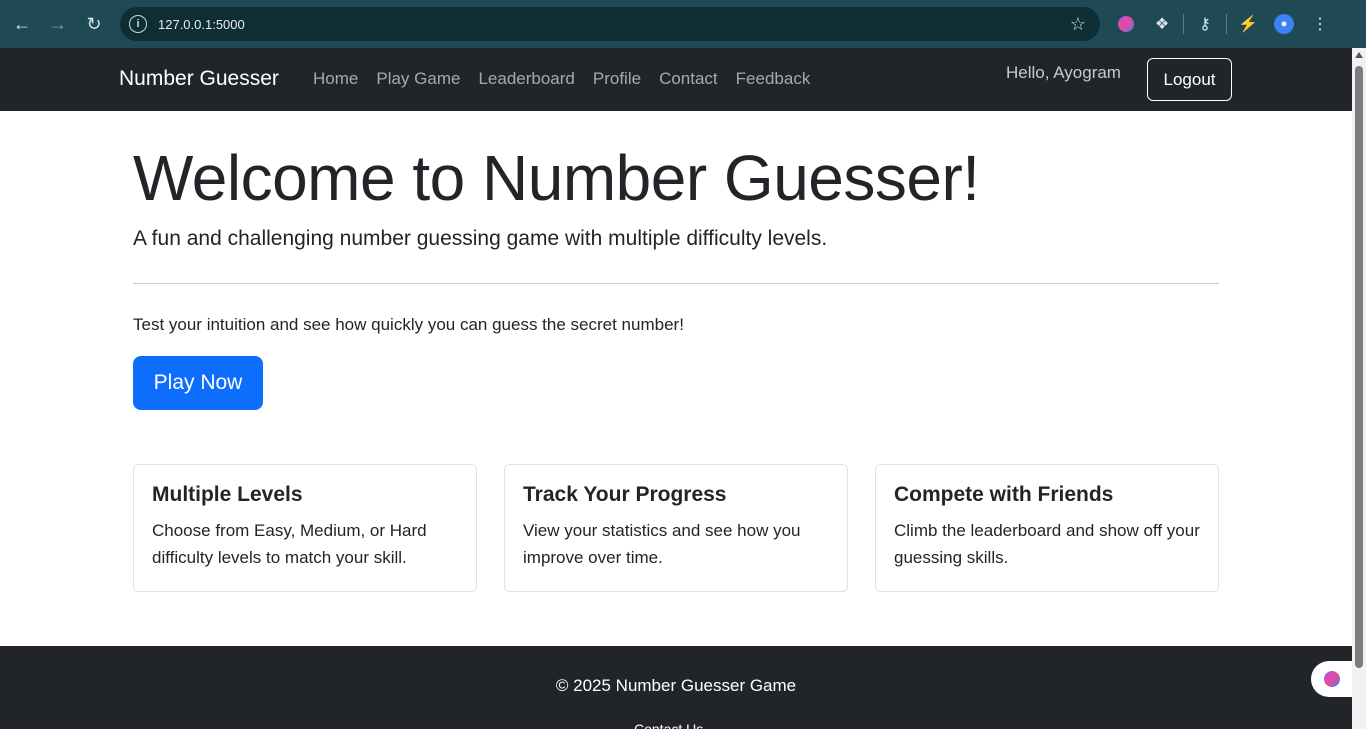  I want to click on page-scrollbar, so click(1359, 388).